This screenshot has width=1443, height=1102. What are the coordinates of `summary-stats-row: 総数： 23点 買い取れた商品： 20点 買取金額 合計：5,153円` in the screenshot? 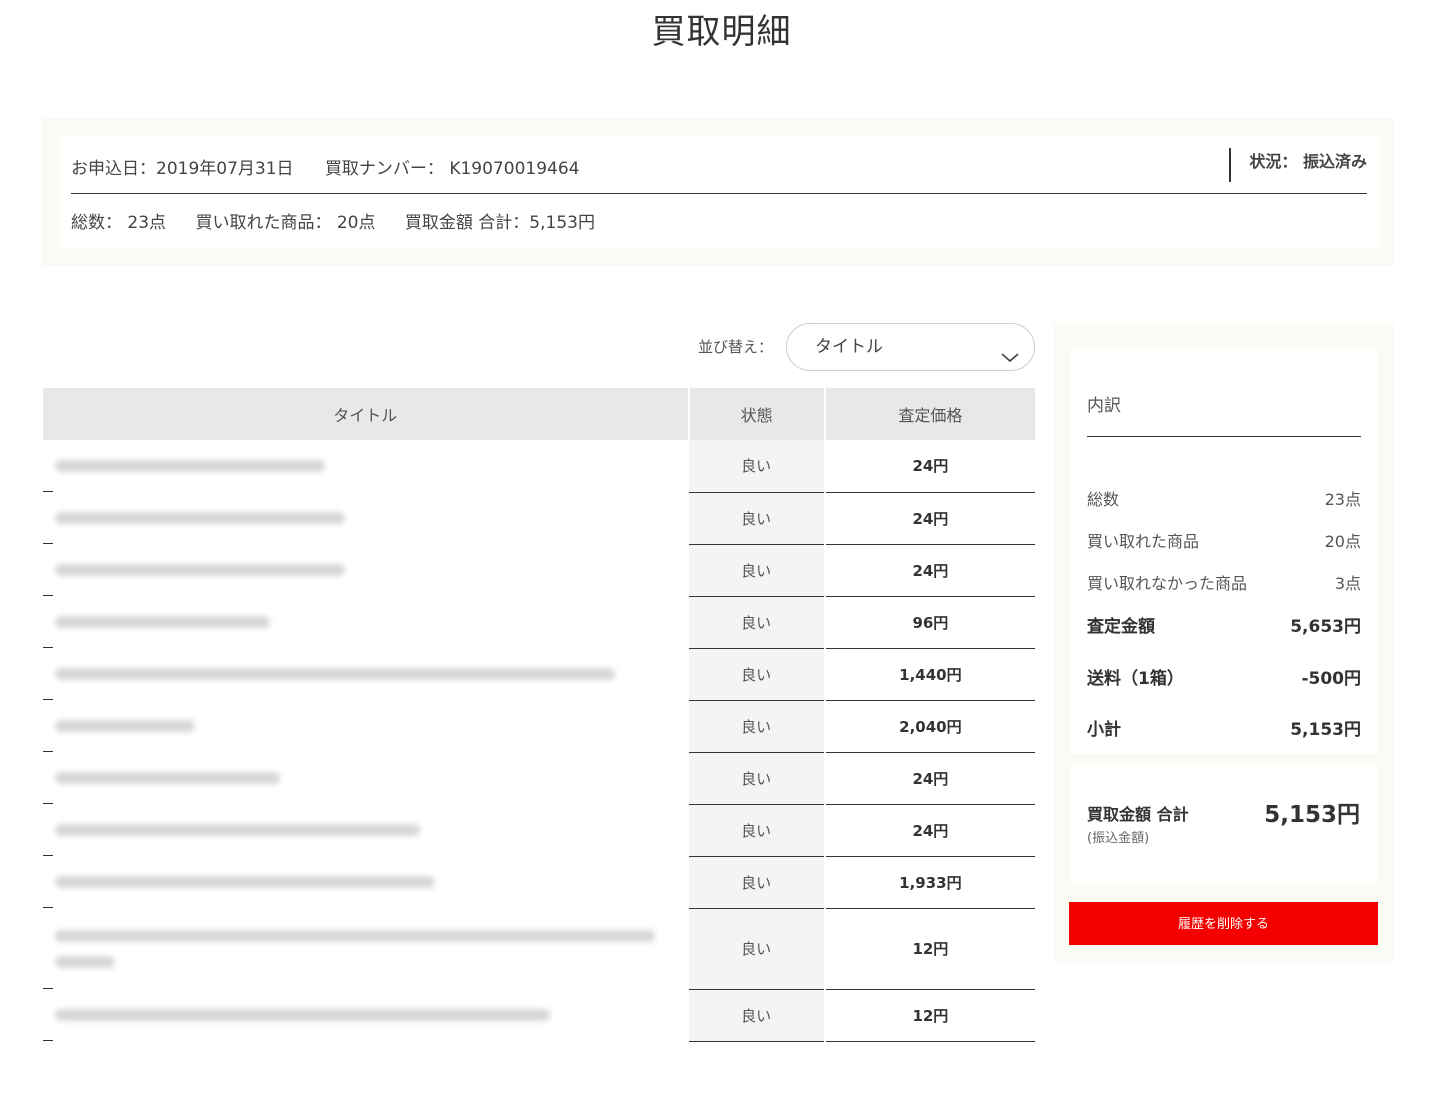 It's located at (345, 220).